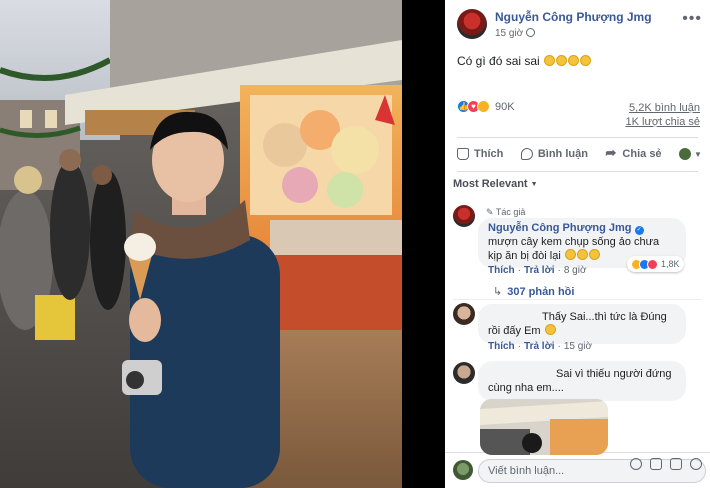 This screenshot has width=710, height=488. I want to click on author-tag-label: Tác giả, so click(510, 212).